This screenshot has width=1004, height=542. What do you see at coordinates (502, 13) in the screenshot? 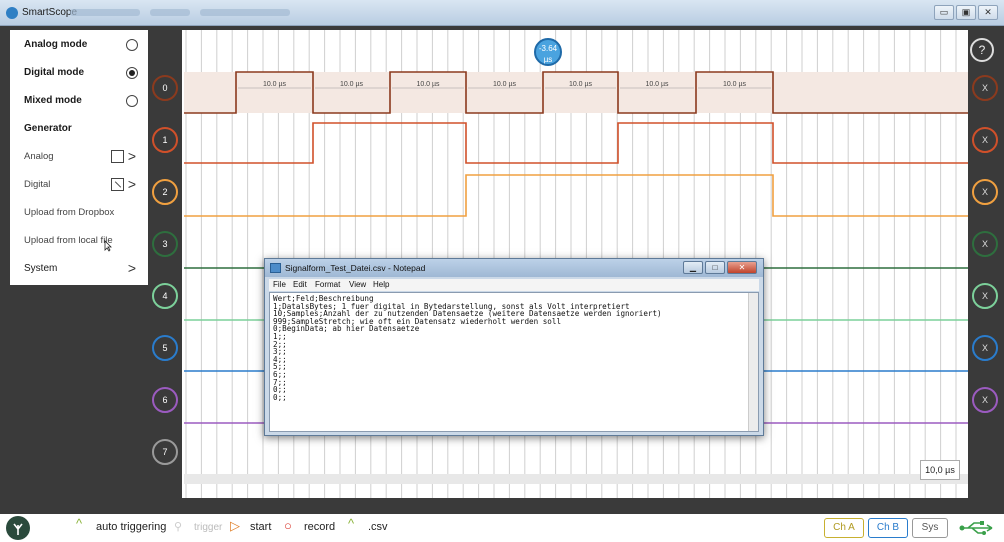
I see `title-bar: SmartScope ▭ ▣ ✕` at bounding box center [502, 13].